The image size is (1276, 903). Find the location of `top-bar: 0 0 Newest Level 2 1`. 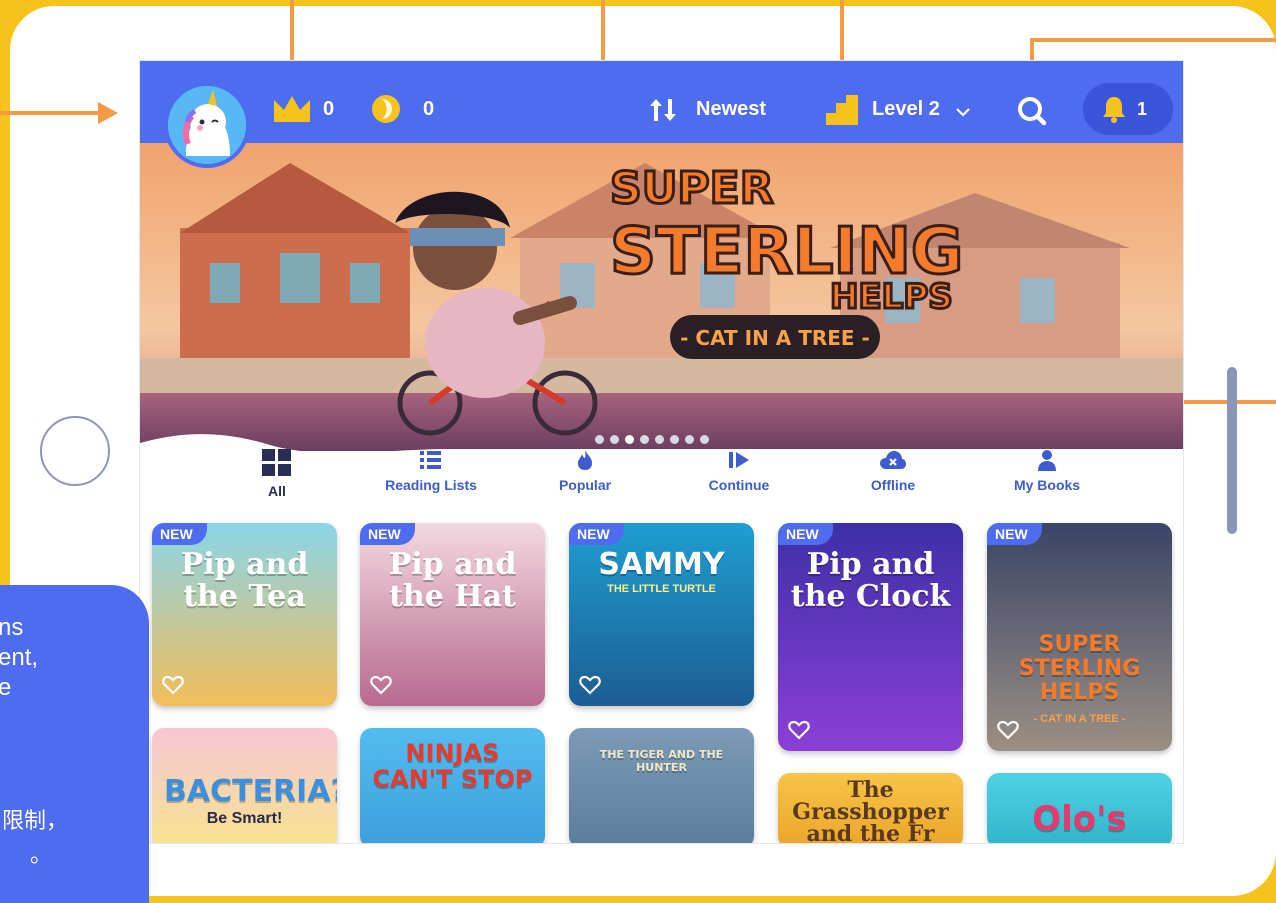

top-bar: 0 0 Newest Level 2 1 is located at coordinates (661, 102).